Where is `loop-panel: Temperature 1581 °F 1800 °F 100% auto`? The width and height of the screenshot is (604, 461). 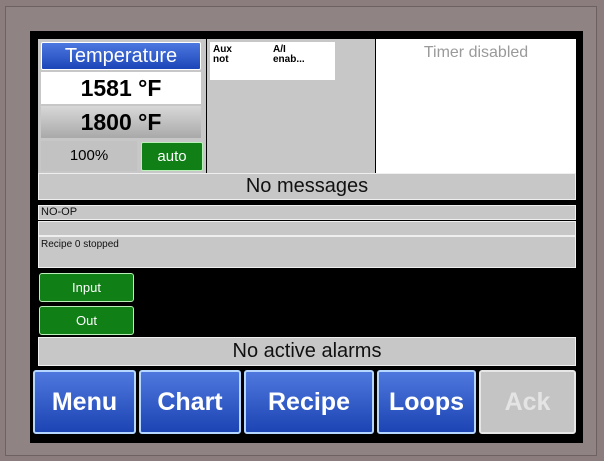
loop-panel: Temperature 1581 °F 1800 °F 100% auto is located at coordinates (122, 106).